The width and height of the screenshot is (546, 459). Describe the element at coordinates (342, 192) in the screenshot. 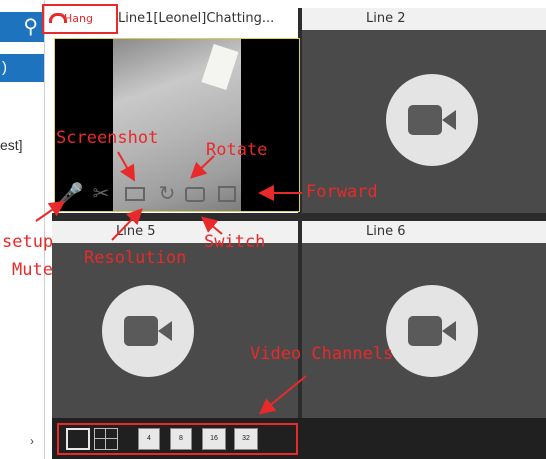

I see `forward-annotation: Forward` at that location.